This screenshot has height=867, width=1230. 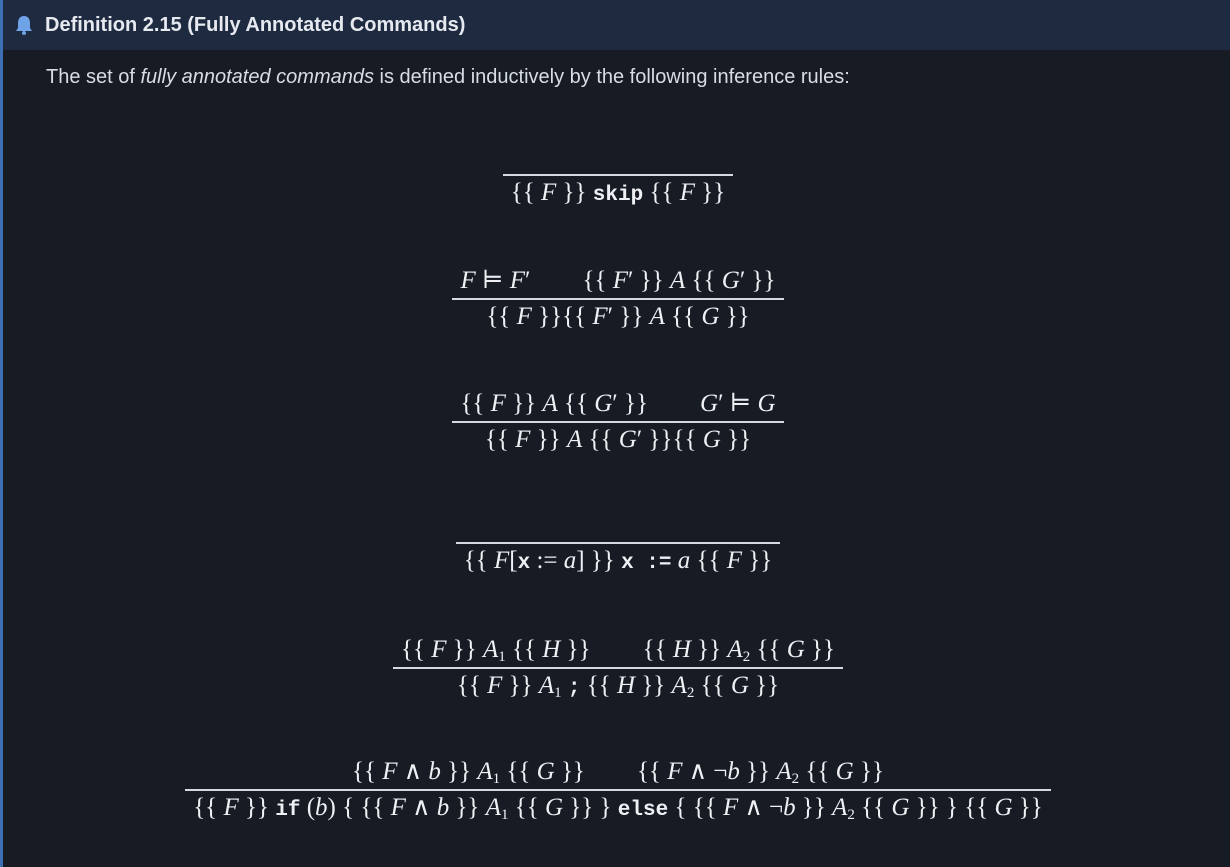 I want to click on rule-assign-conclusion: {{ F[x := a] }} x := a {{ F }}, so click(x=618, y=560).